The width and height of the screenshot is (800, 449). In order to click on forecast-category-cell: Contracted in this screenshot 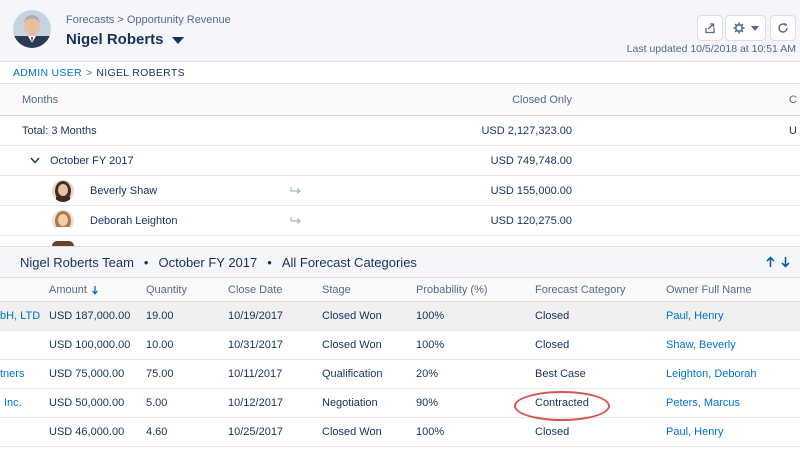, I will do `click(562, 403)`.